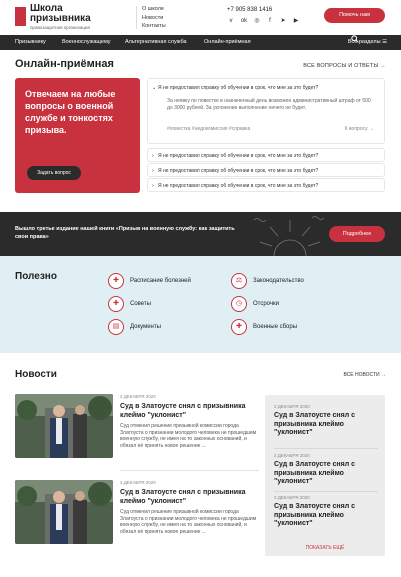  What do you see at coordinates (356, 129) in the screenshot?
I see `to-question-label: К вопросу` at bounding box center [356, 129].